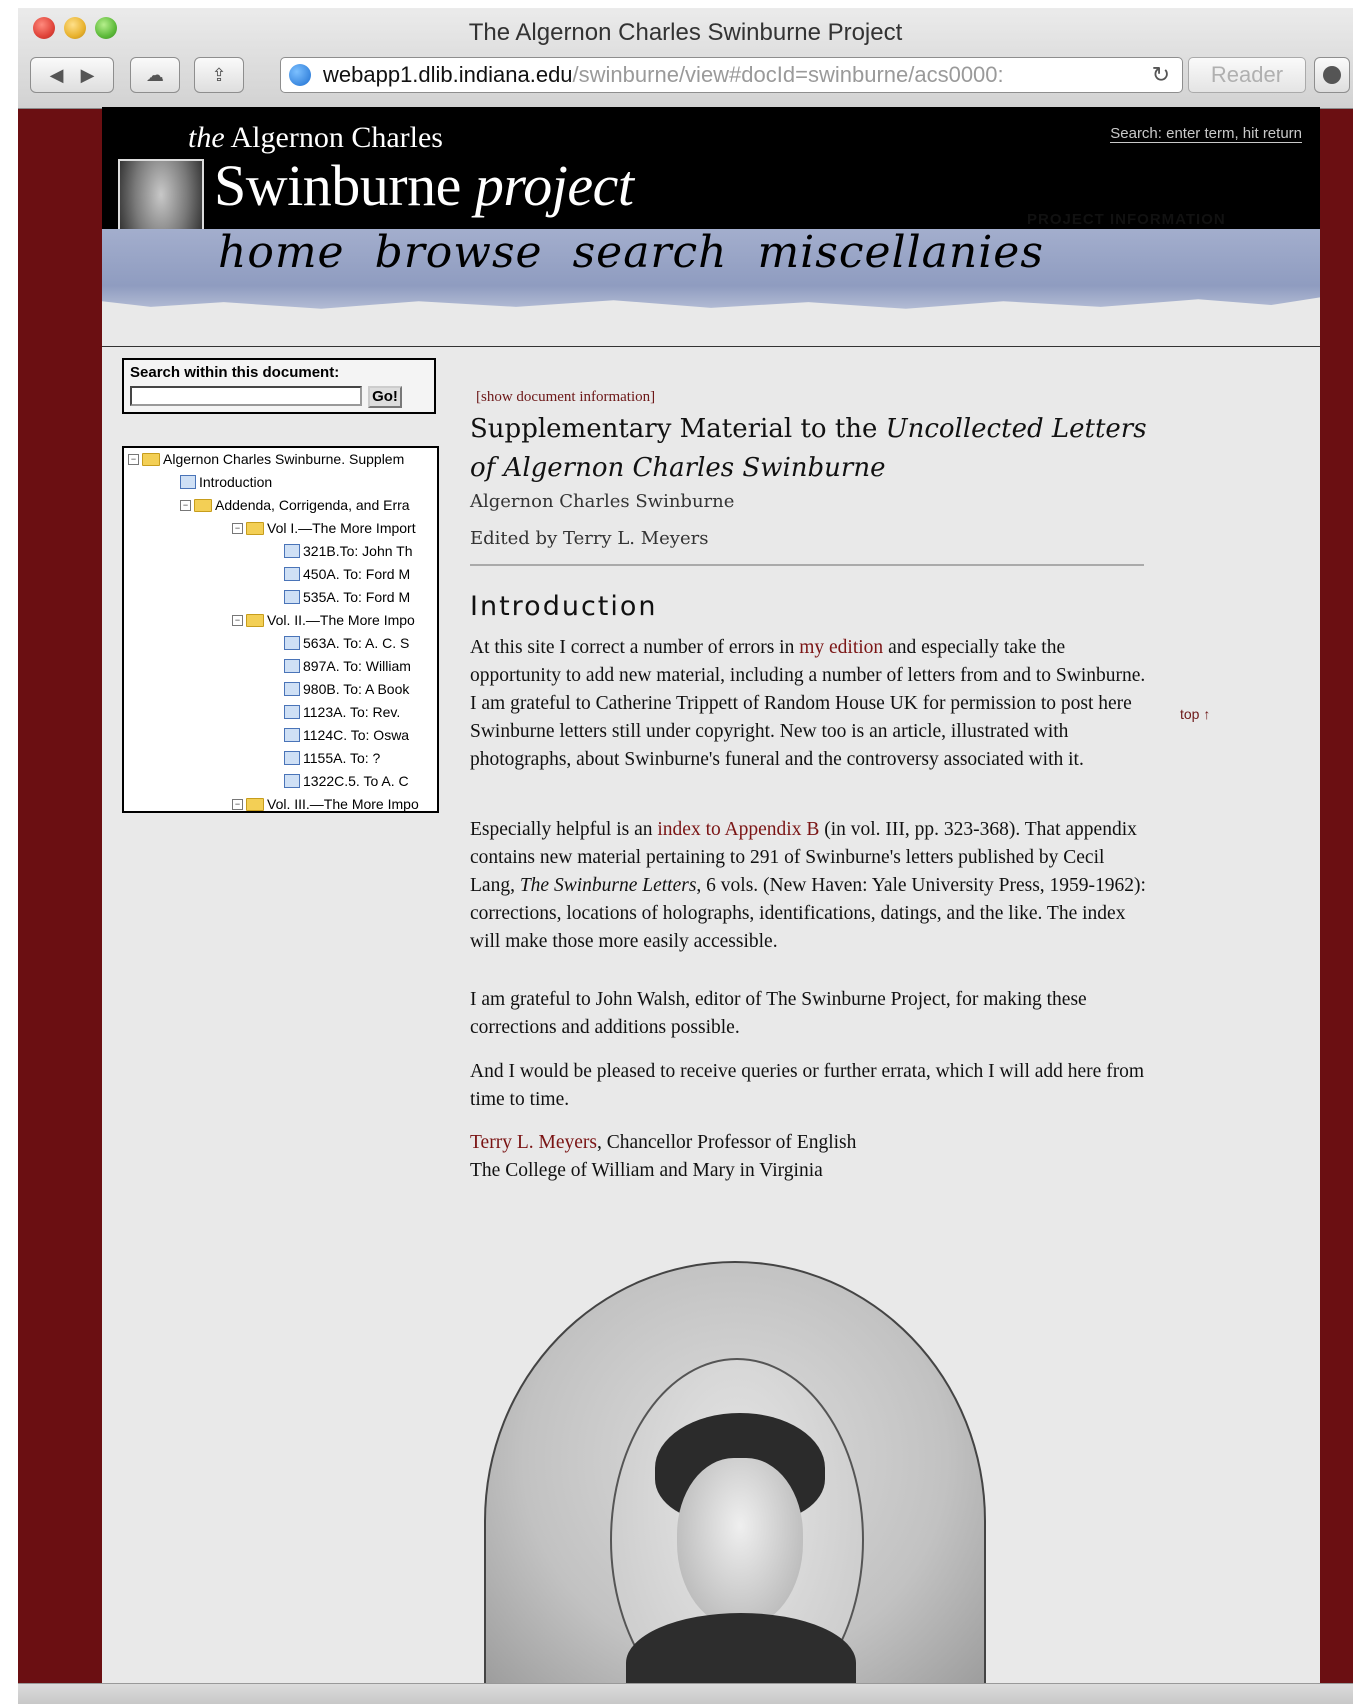 This screenshot has height=1704, width=1353. I want to click on tree-node: Introduction, so click(226, 482).